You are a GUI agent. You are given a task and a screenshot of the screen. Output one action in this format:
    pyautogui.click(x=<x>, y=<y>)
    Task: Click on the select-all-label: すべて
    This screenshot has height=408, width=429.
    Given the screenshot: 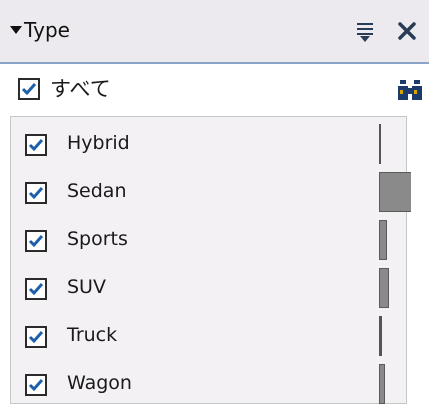 What is the action you would take?
    pyautogui.click(x=80, y=89)
    